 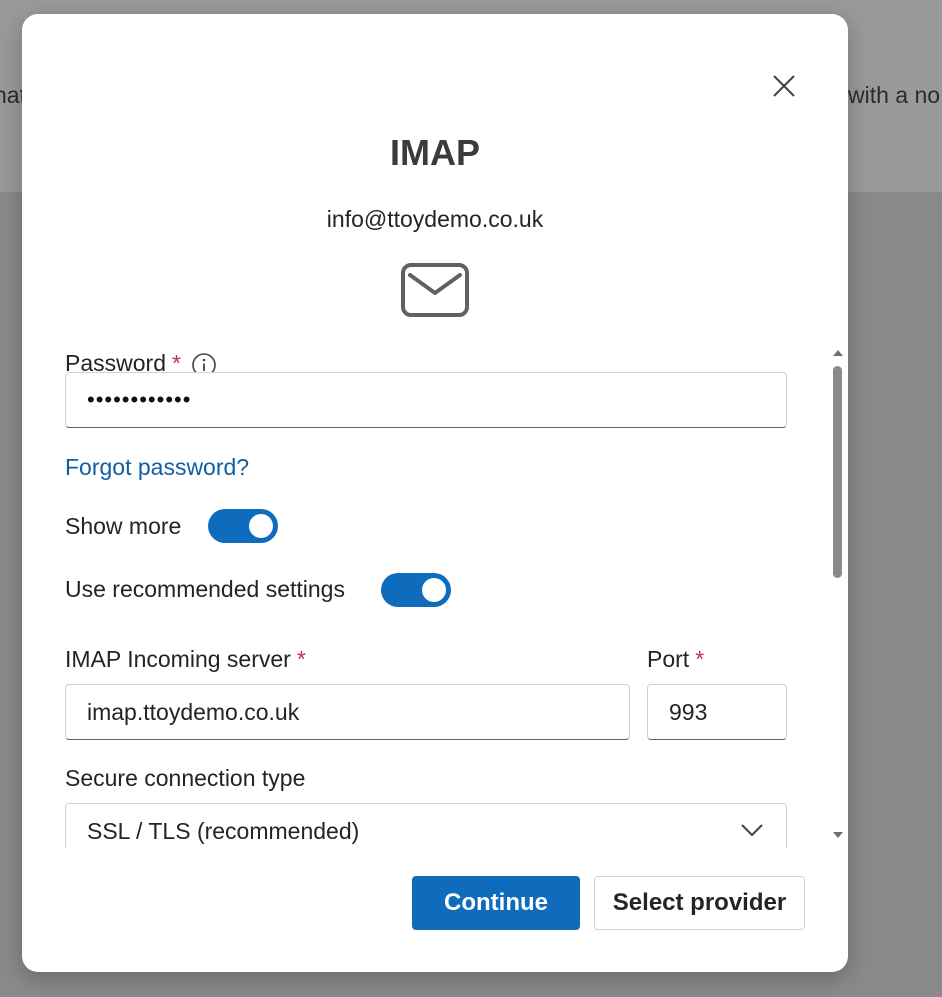 I want to click on show-more-label: Show more, so click(x=123, y=526).